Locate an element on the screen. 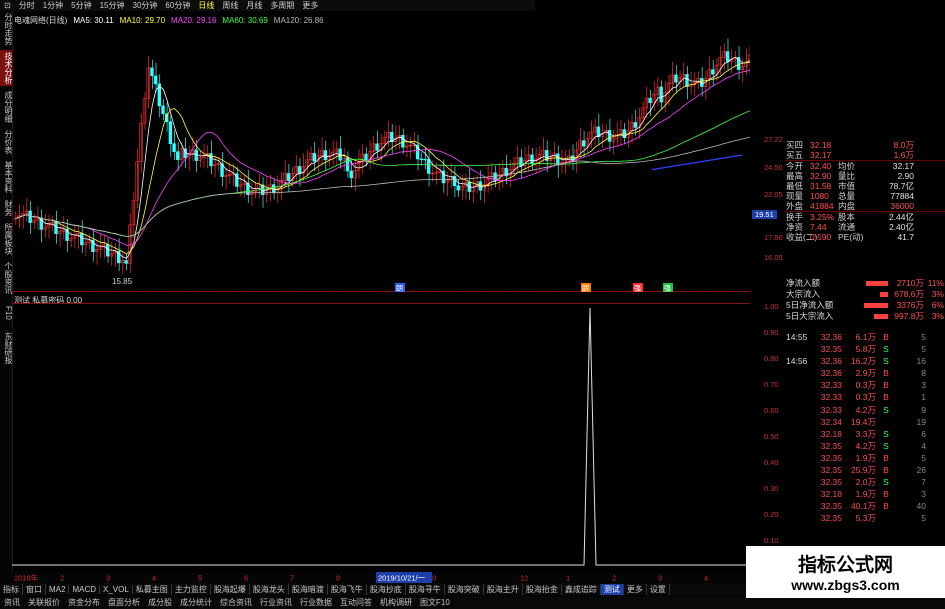 The height and width of the screenshot is (609, 945). trade-count: 26 is located at coordinates (921, 470).